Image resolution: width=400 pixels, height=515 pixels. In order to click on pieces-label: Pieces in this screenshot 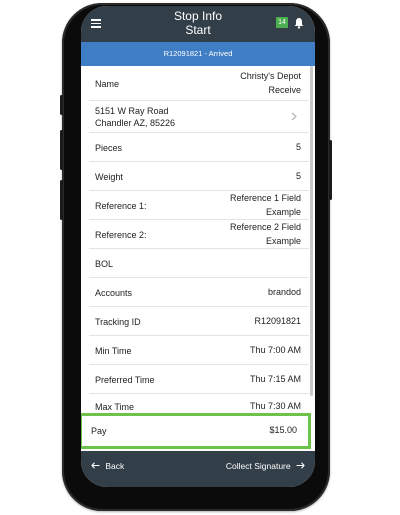, I will do `click(109, 148)`.